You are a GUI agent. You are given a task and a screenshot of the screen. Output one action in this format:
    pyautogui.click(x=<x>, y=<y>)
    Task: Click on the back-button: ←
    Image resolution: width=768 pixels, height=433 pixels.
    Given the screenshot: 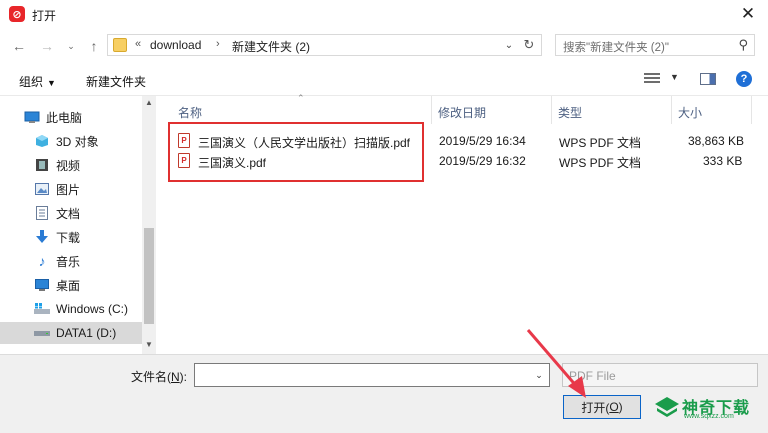 What is the action you would take?
    pyautogui.click(x=19, y=46)
    